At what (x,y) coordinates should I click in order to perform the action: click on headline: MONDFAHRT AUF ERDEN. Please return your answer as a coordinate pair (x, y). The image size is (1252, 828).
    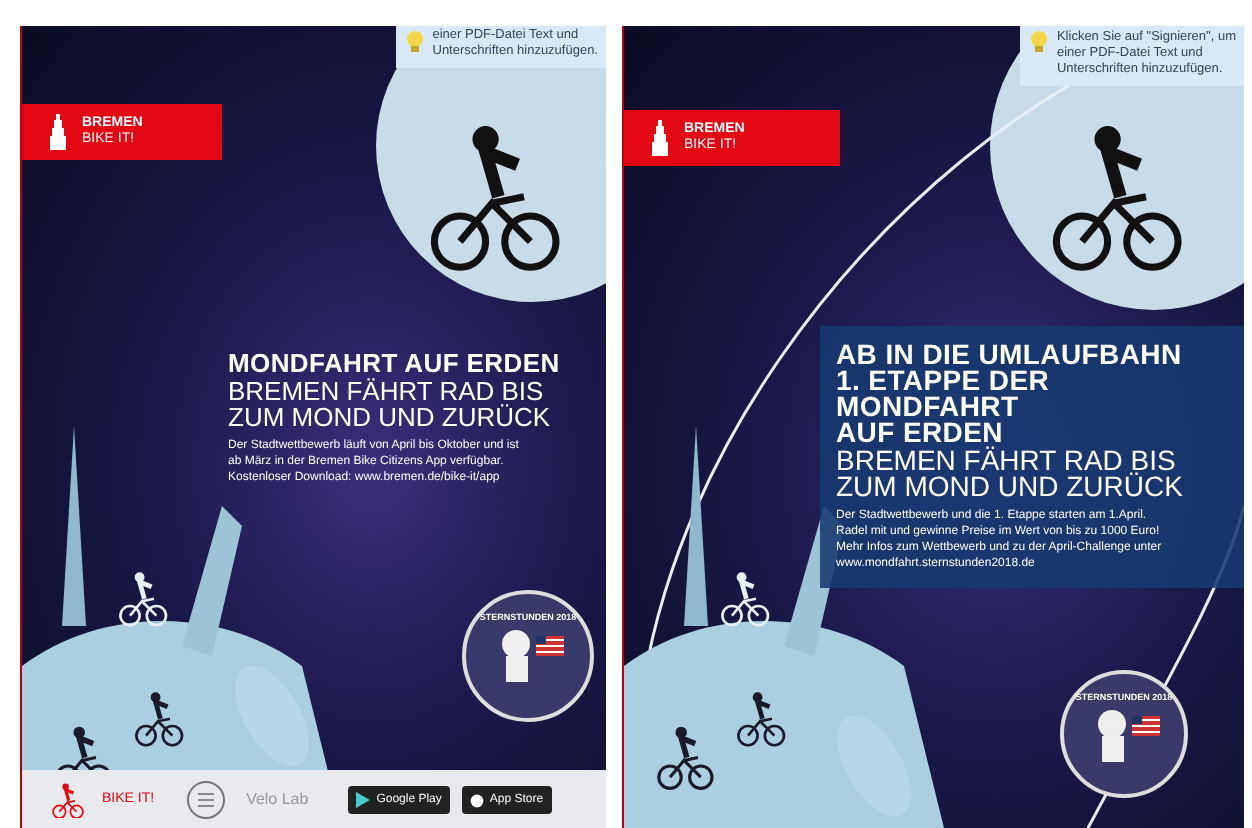
    Looking at the image, I should click on (395, 363).